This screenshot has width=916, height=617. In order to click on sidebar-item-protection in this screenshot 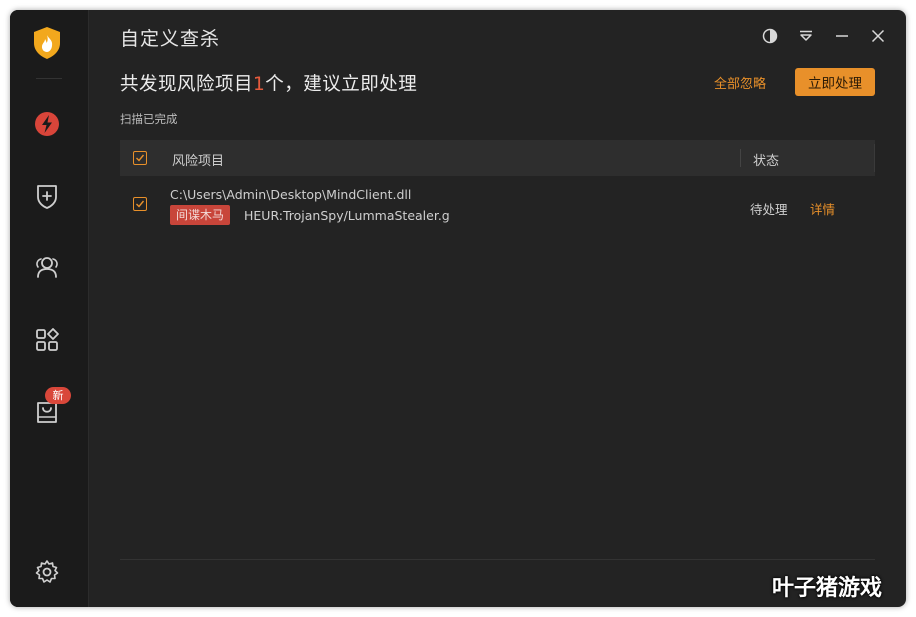, I will do `click(47, 196)`.